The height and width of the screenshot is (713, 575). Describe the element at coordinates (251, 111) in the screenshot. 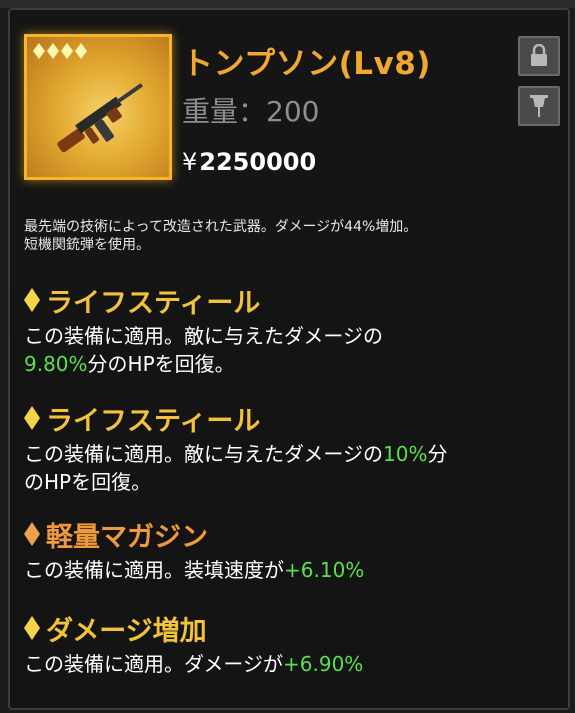

I see `item-weight: 重量：200` at that location.